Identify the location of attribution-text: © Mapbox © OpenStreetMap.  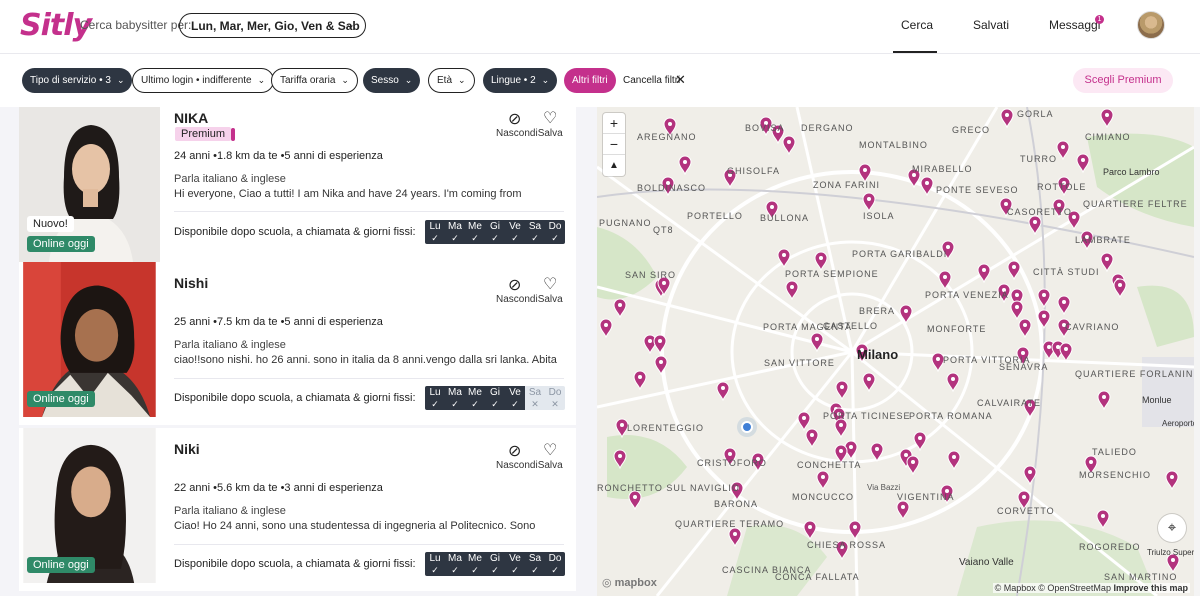
(1053, 588).